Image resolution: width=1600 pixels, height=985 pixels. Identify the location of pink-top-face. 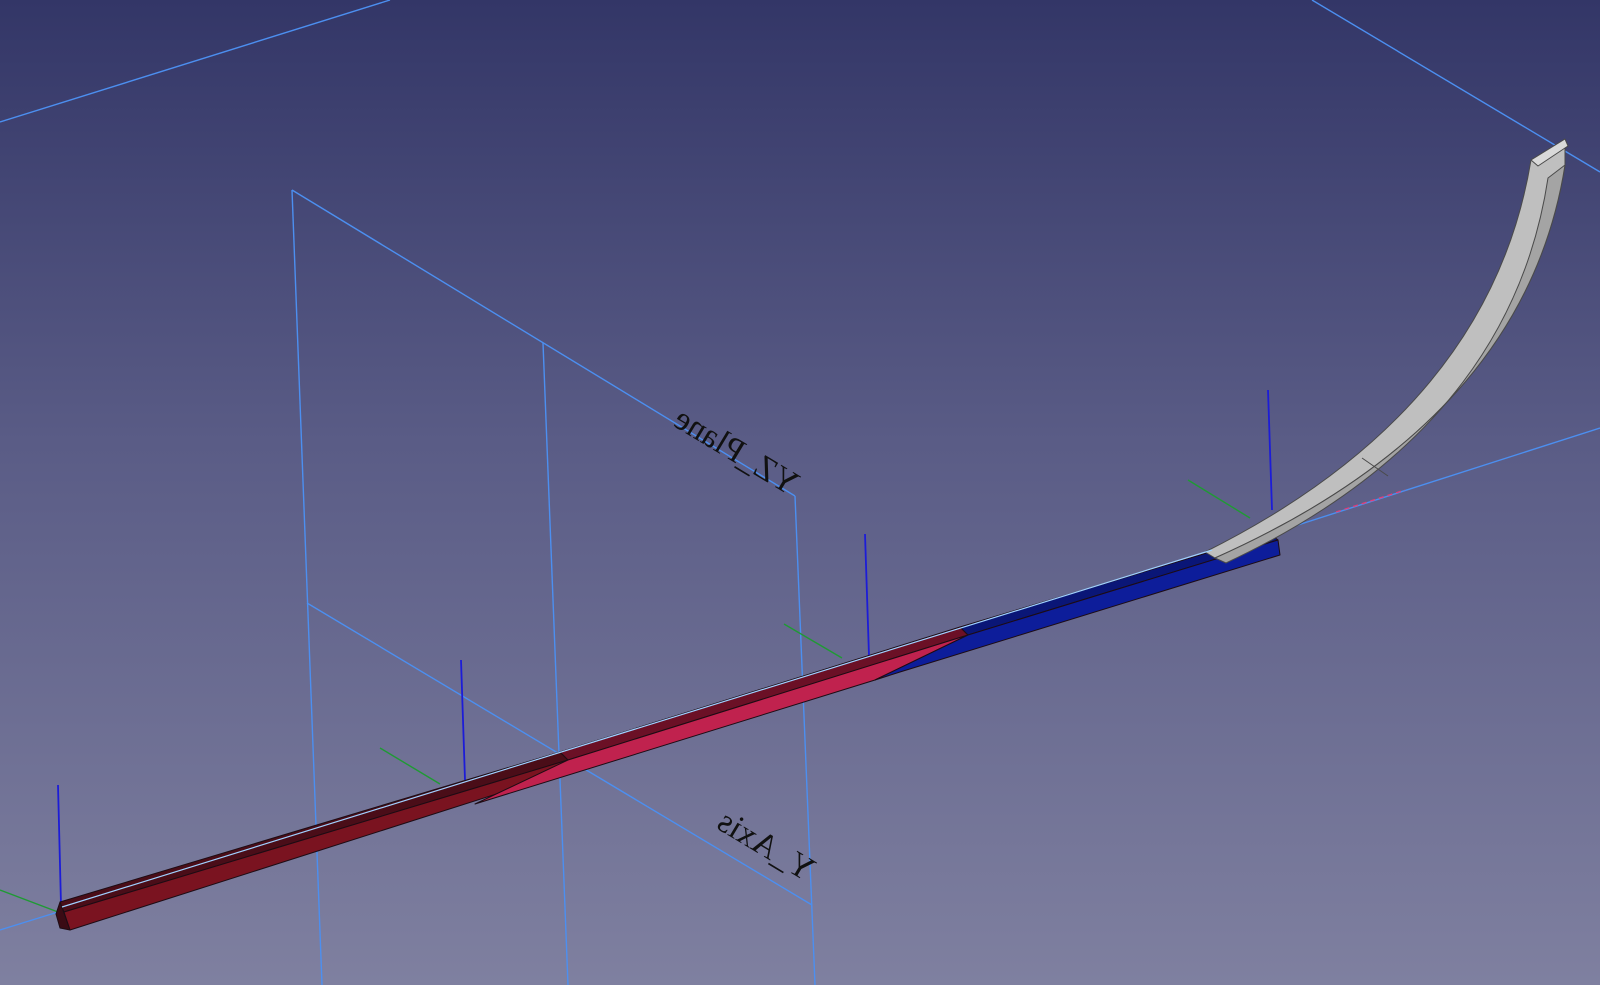
(764, 693).